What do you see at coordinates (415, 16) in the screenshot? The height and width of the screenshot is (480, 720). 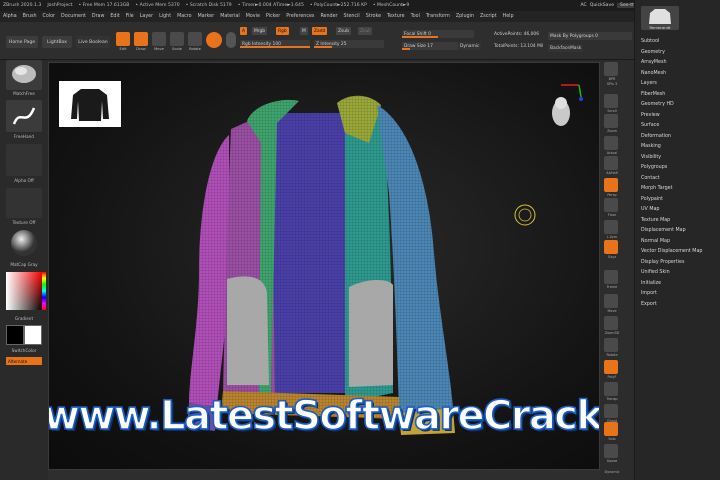 I see `menu-tool: Tool` at bounding box center [415, 16].